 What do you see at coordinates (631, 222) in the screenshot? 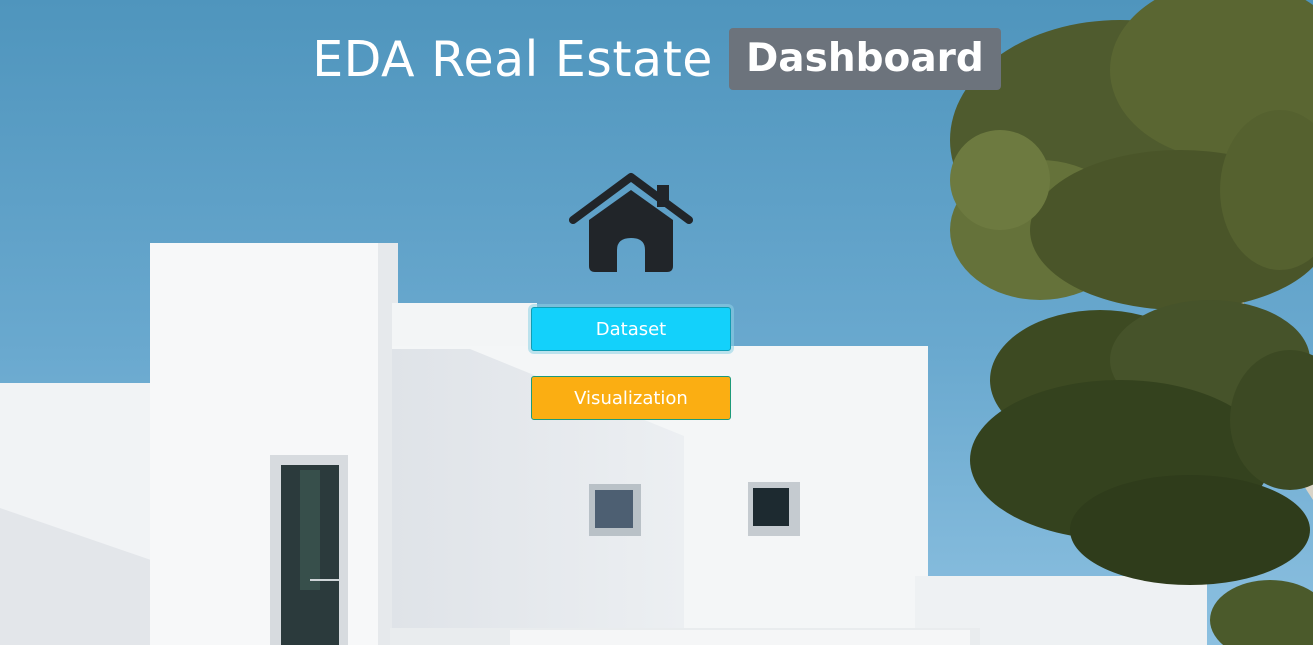
I see `home-icon` at bounding box center [631, 222].